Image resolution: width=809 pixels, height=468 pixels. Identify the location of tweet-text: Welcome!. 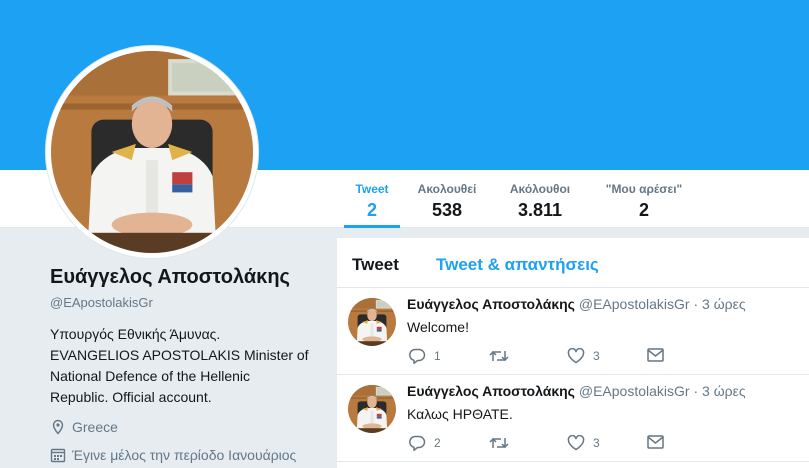
(438, 327).